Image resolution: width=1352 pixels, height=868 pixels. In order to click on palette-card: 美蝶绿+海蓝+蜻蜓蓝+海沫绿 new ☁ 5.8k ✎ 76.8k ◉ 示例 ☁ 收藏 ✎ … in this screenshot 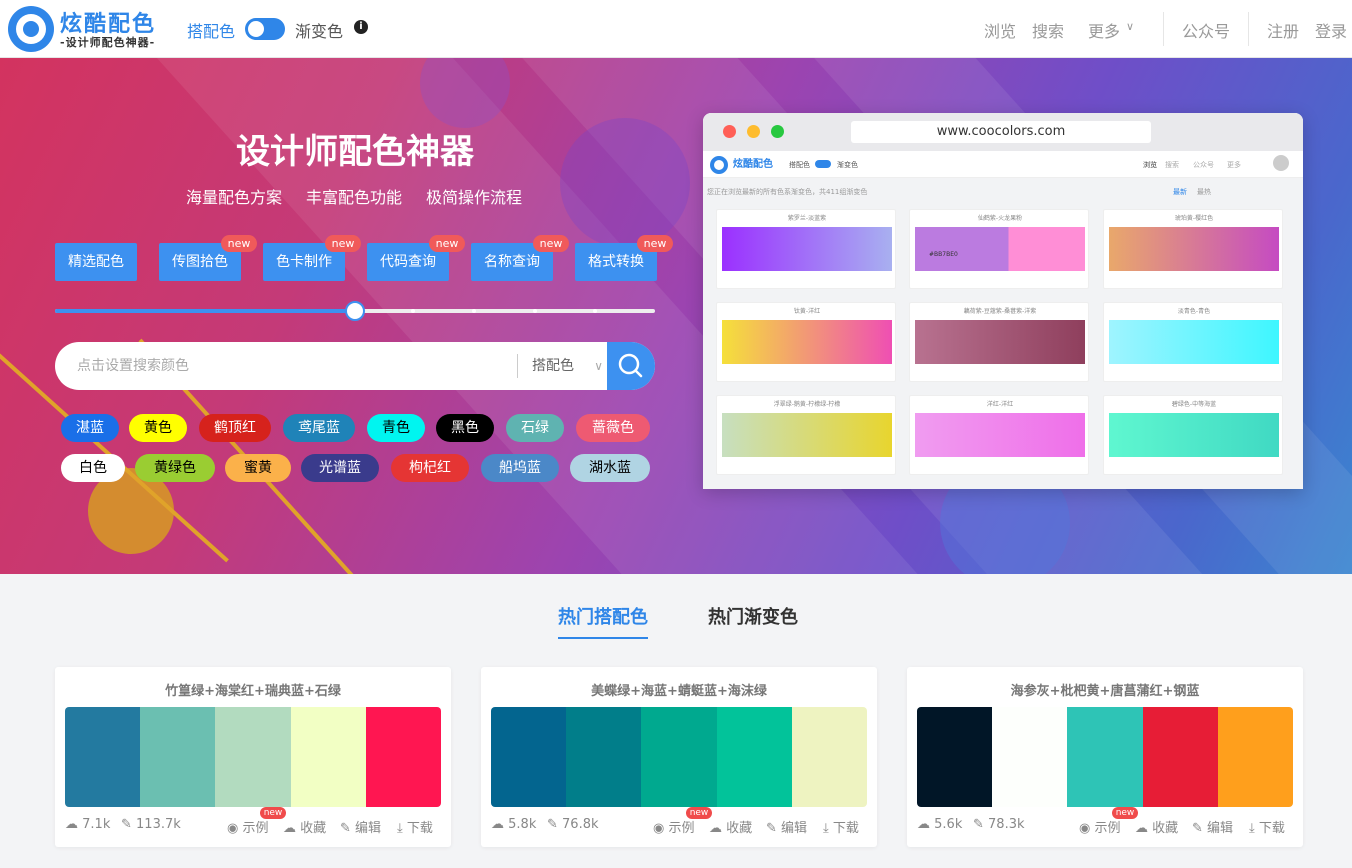, I will do `click(679, 757)`.